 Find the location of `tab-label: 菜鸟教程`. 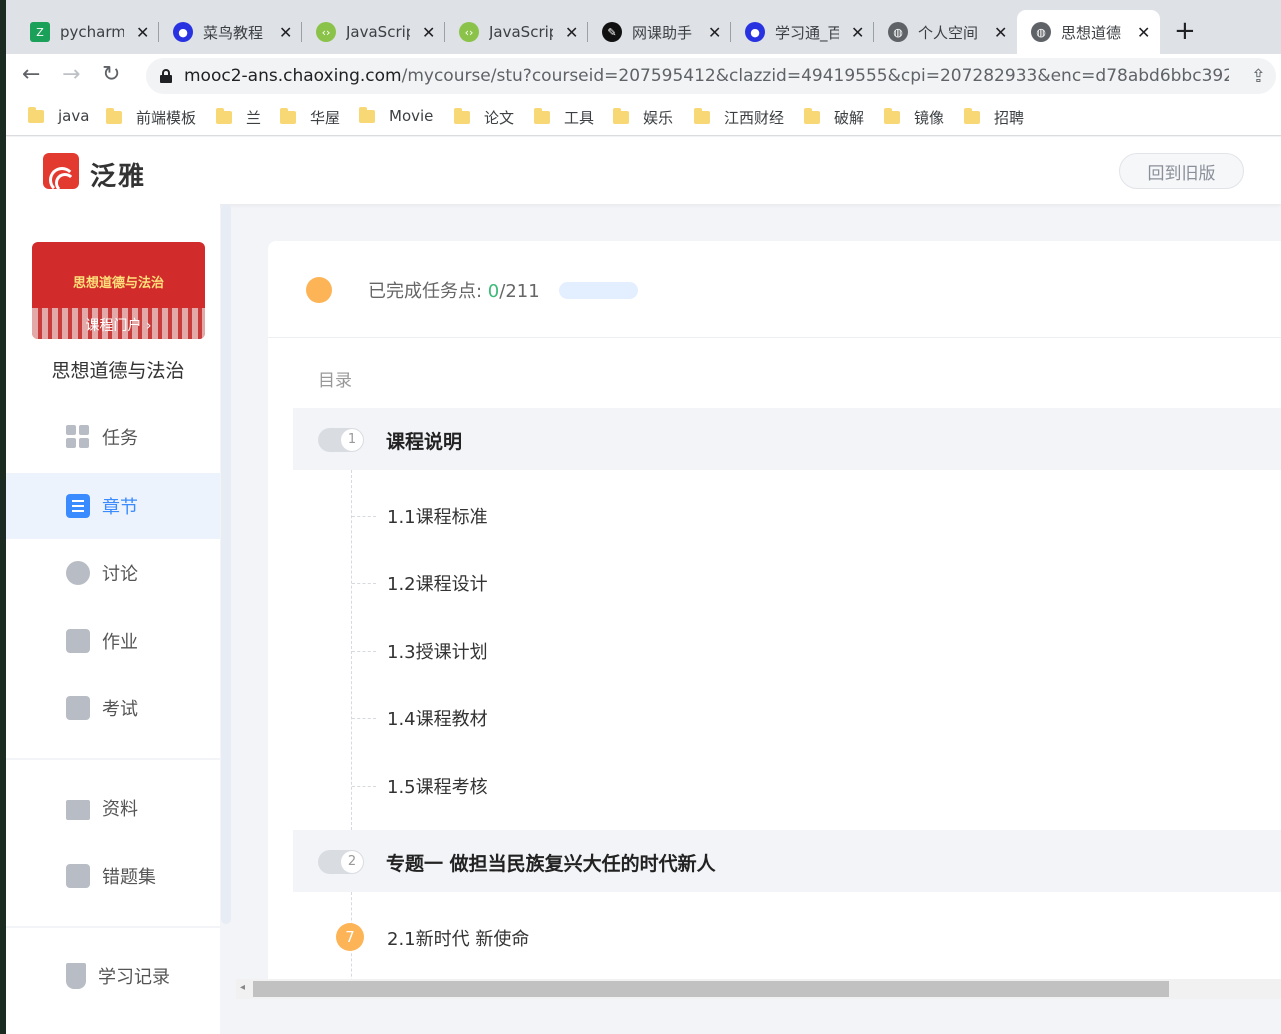

tab-label: 菜鸟教程 is located at coordinates (233, 32).